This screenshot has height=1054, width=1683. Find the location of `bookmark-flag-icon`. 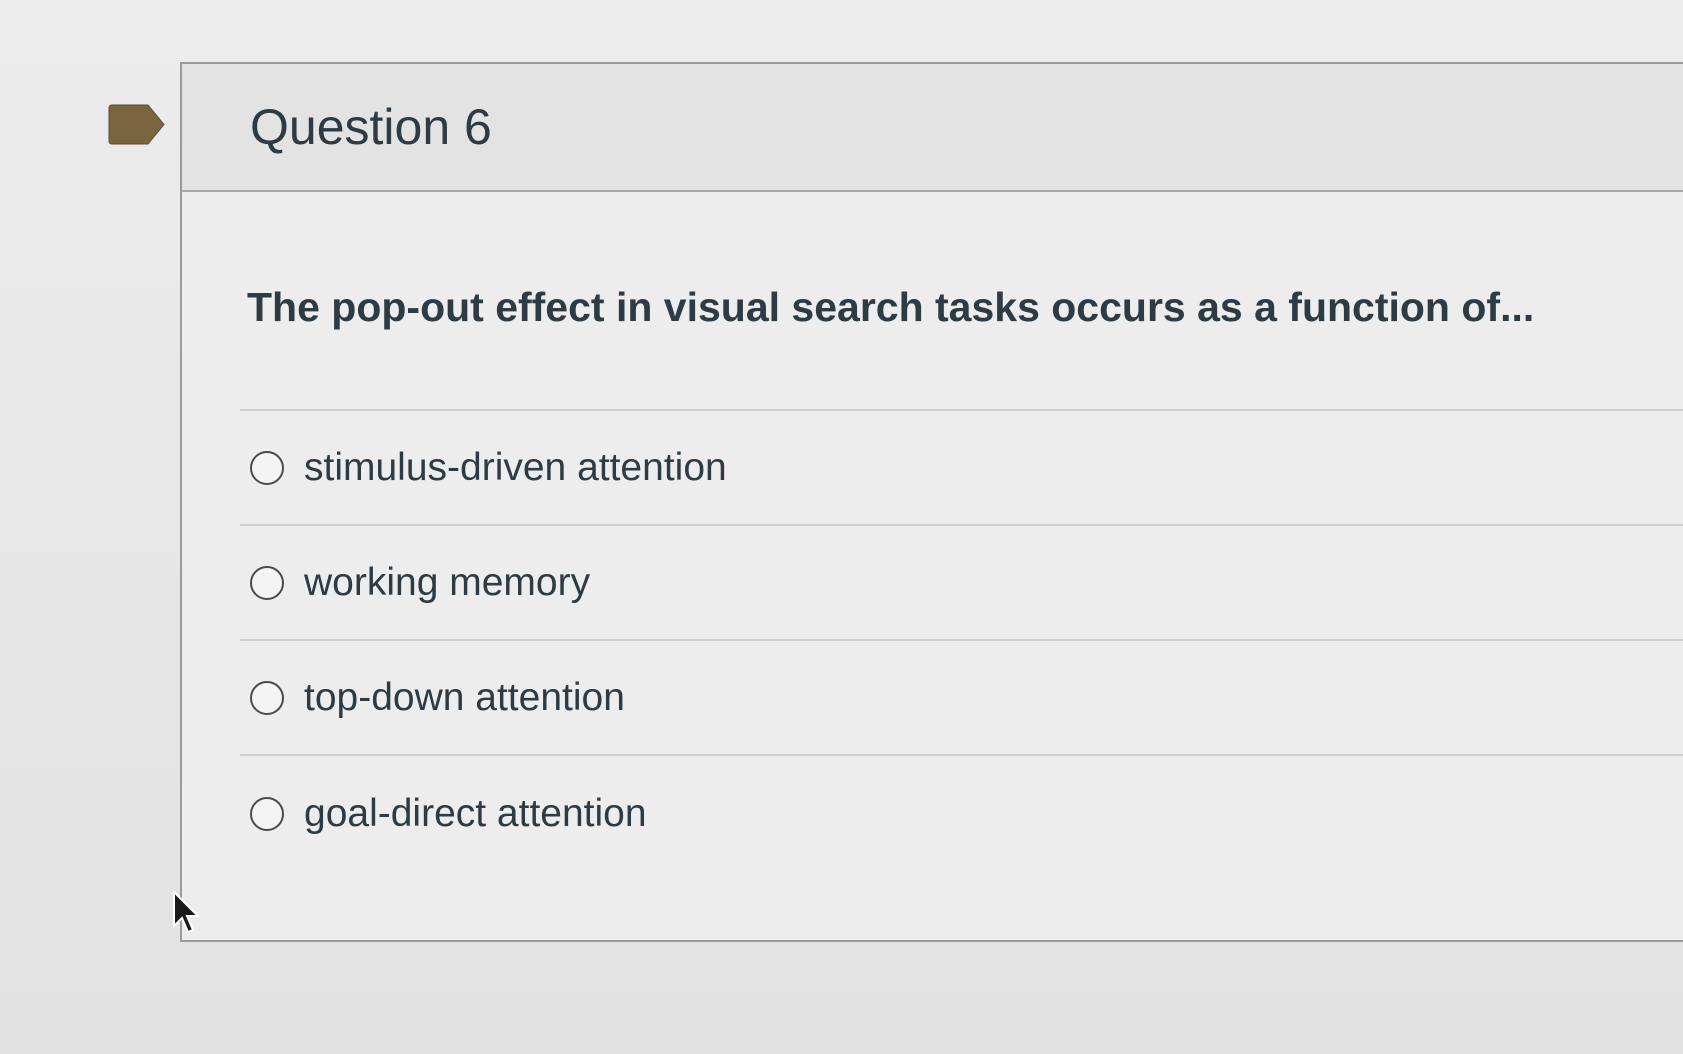

bookmark-flag-icon is located at coordinates (137, 124).